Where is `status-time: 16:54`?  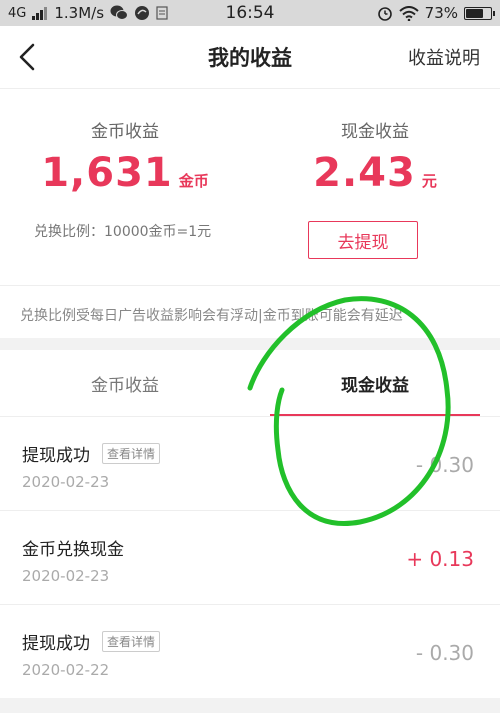 status-time: 16:54 is located at coordinates (250, 13).